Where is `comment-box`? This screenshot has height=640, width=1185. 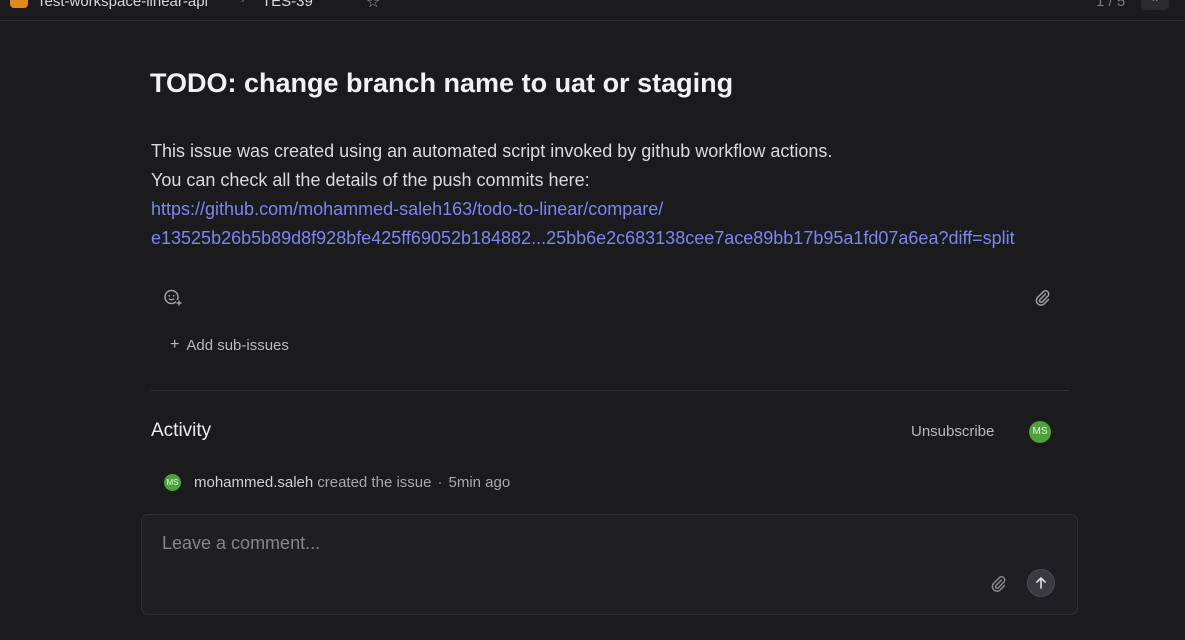 comment-box is located at coordinates (609, 564).